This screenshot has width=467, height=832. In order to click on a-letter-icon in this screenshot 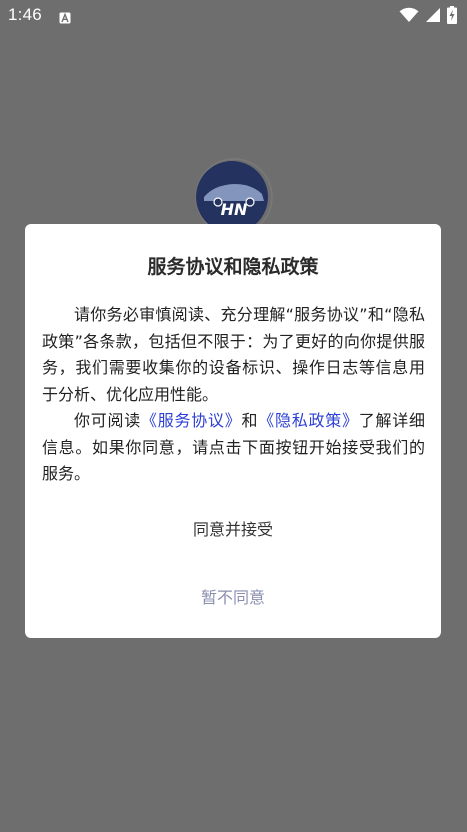, I will do `click(65, 16)`.